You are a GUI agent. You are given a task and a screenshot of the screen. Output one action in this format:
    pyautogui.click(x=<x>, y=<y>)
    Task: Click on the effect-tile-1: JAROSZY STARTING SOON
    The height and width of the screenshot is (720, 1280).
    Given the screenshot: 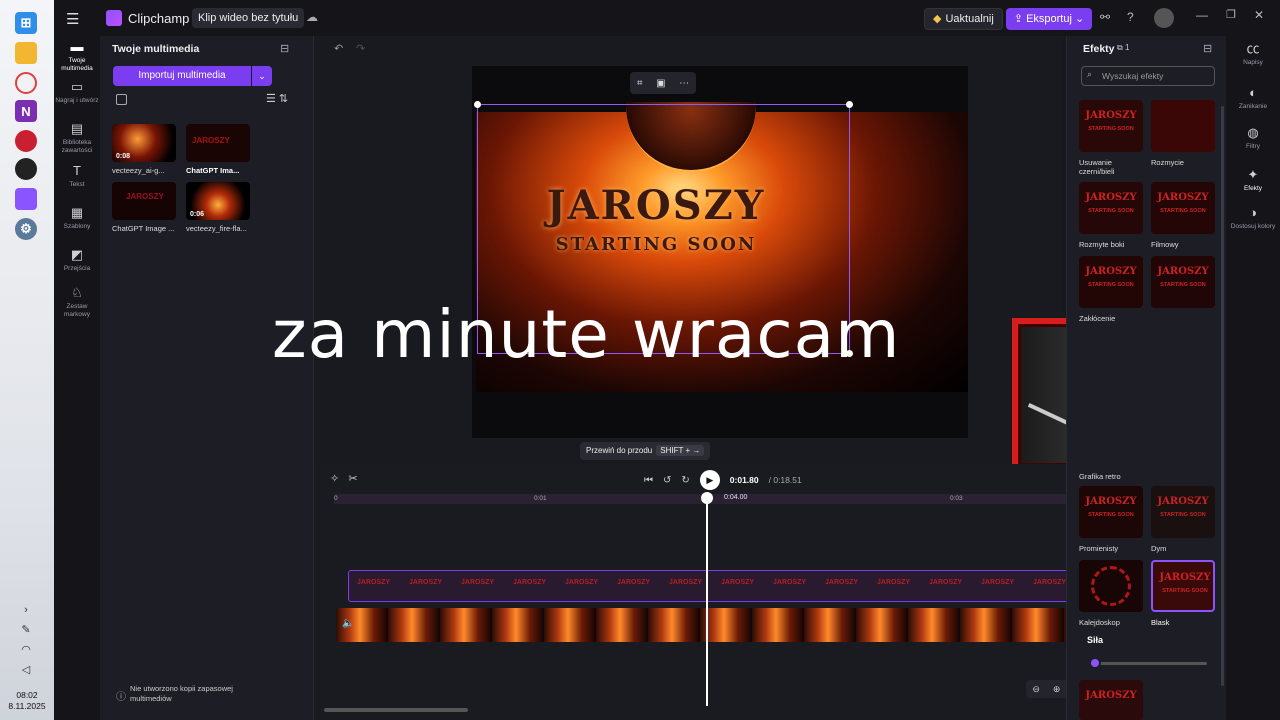 What is the action you would take?
    pyautogui.click(x=1111, y=126)
    